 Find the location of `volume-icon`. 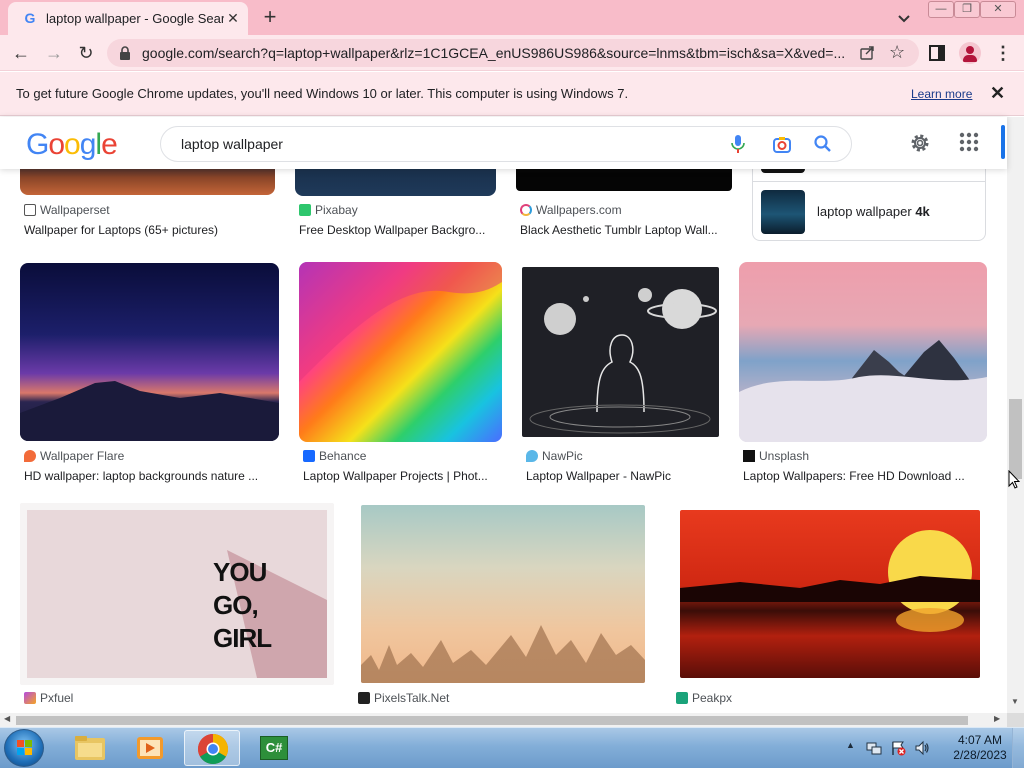

volume-icon is located at coordinates (922, 748).